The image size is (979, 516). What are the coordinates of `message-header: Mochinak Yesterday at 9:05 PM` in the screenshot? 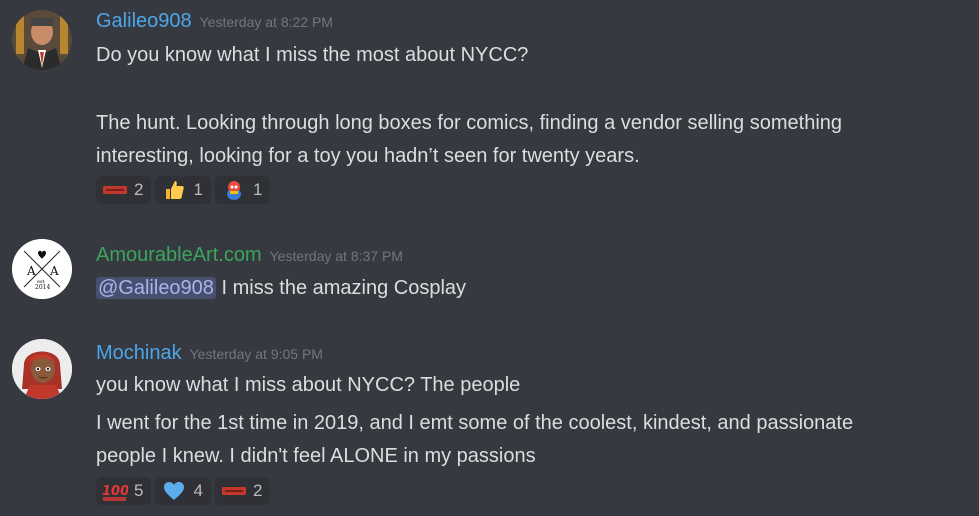 It's located at (209, 353).